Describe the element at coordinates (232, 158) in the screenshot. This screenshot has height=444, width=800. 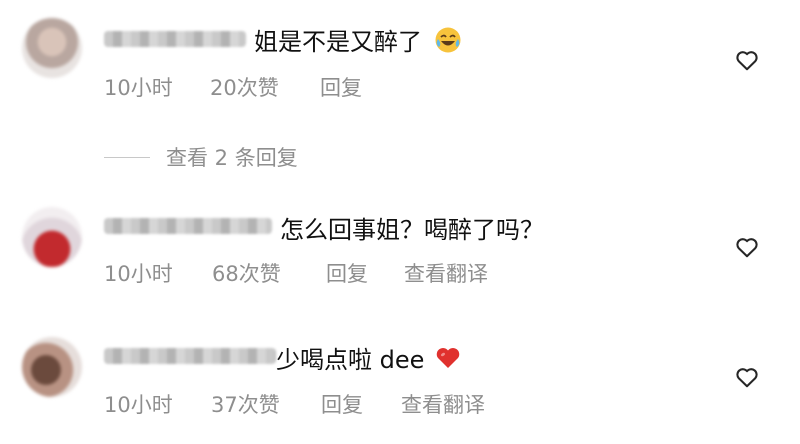
I see `view-replies-label: 查看 2 条回复` at that location.